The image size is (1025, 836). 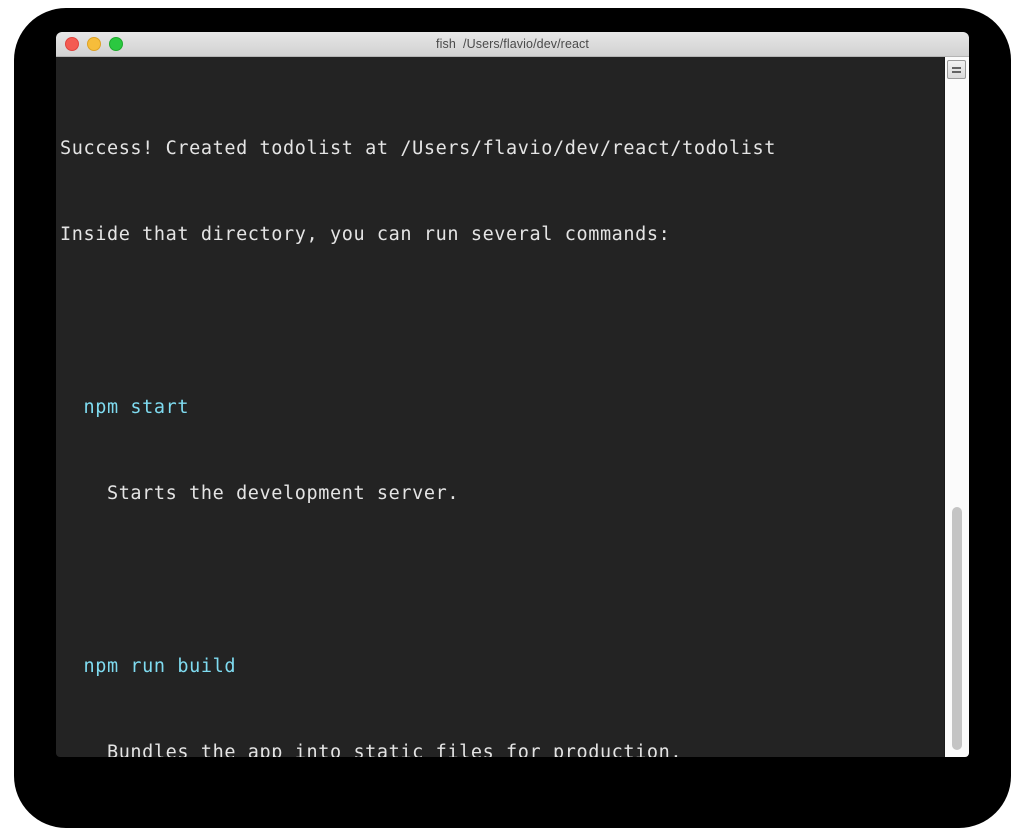 What do you see at coordinates (957, 628) in the screenshot?
I see `scrollbar-thumb` at bounding box center [957, 628].